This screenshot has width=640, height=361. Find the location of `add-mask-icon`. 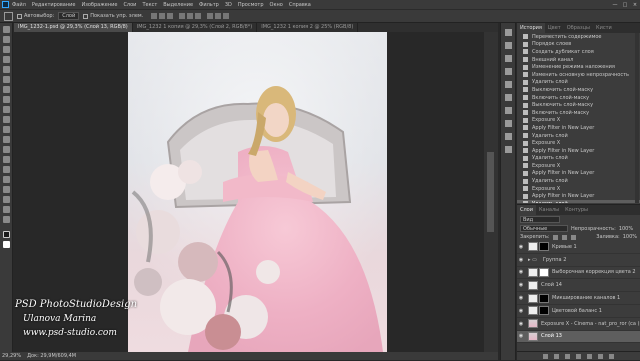

add-mask-icon is located at coordinates (567, 356).